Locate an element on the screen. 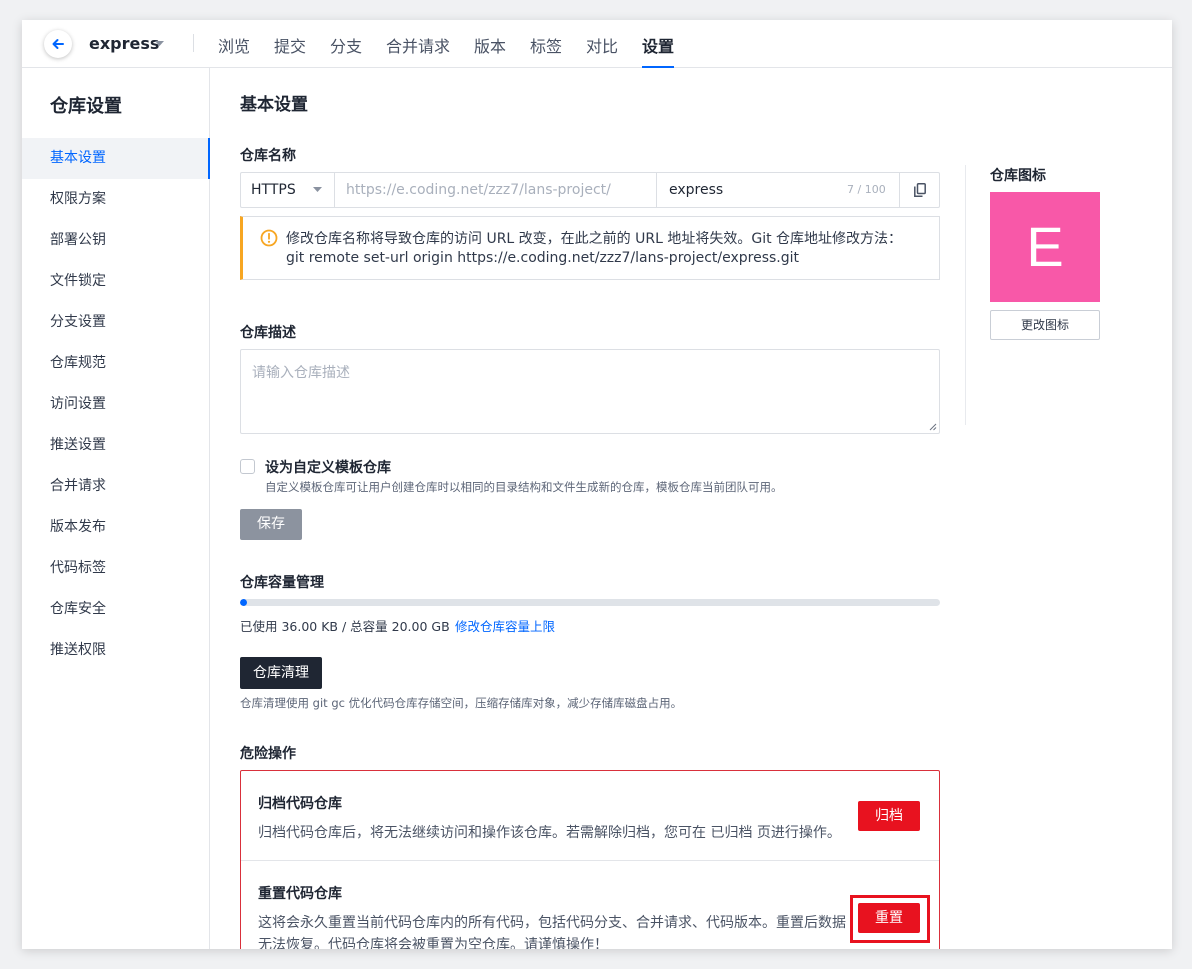  sidebar-item-file-lock: 文件锁定 is located at coordinates (116, 281).